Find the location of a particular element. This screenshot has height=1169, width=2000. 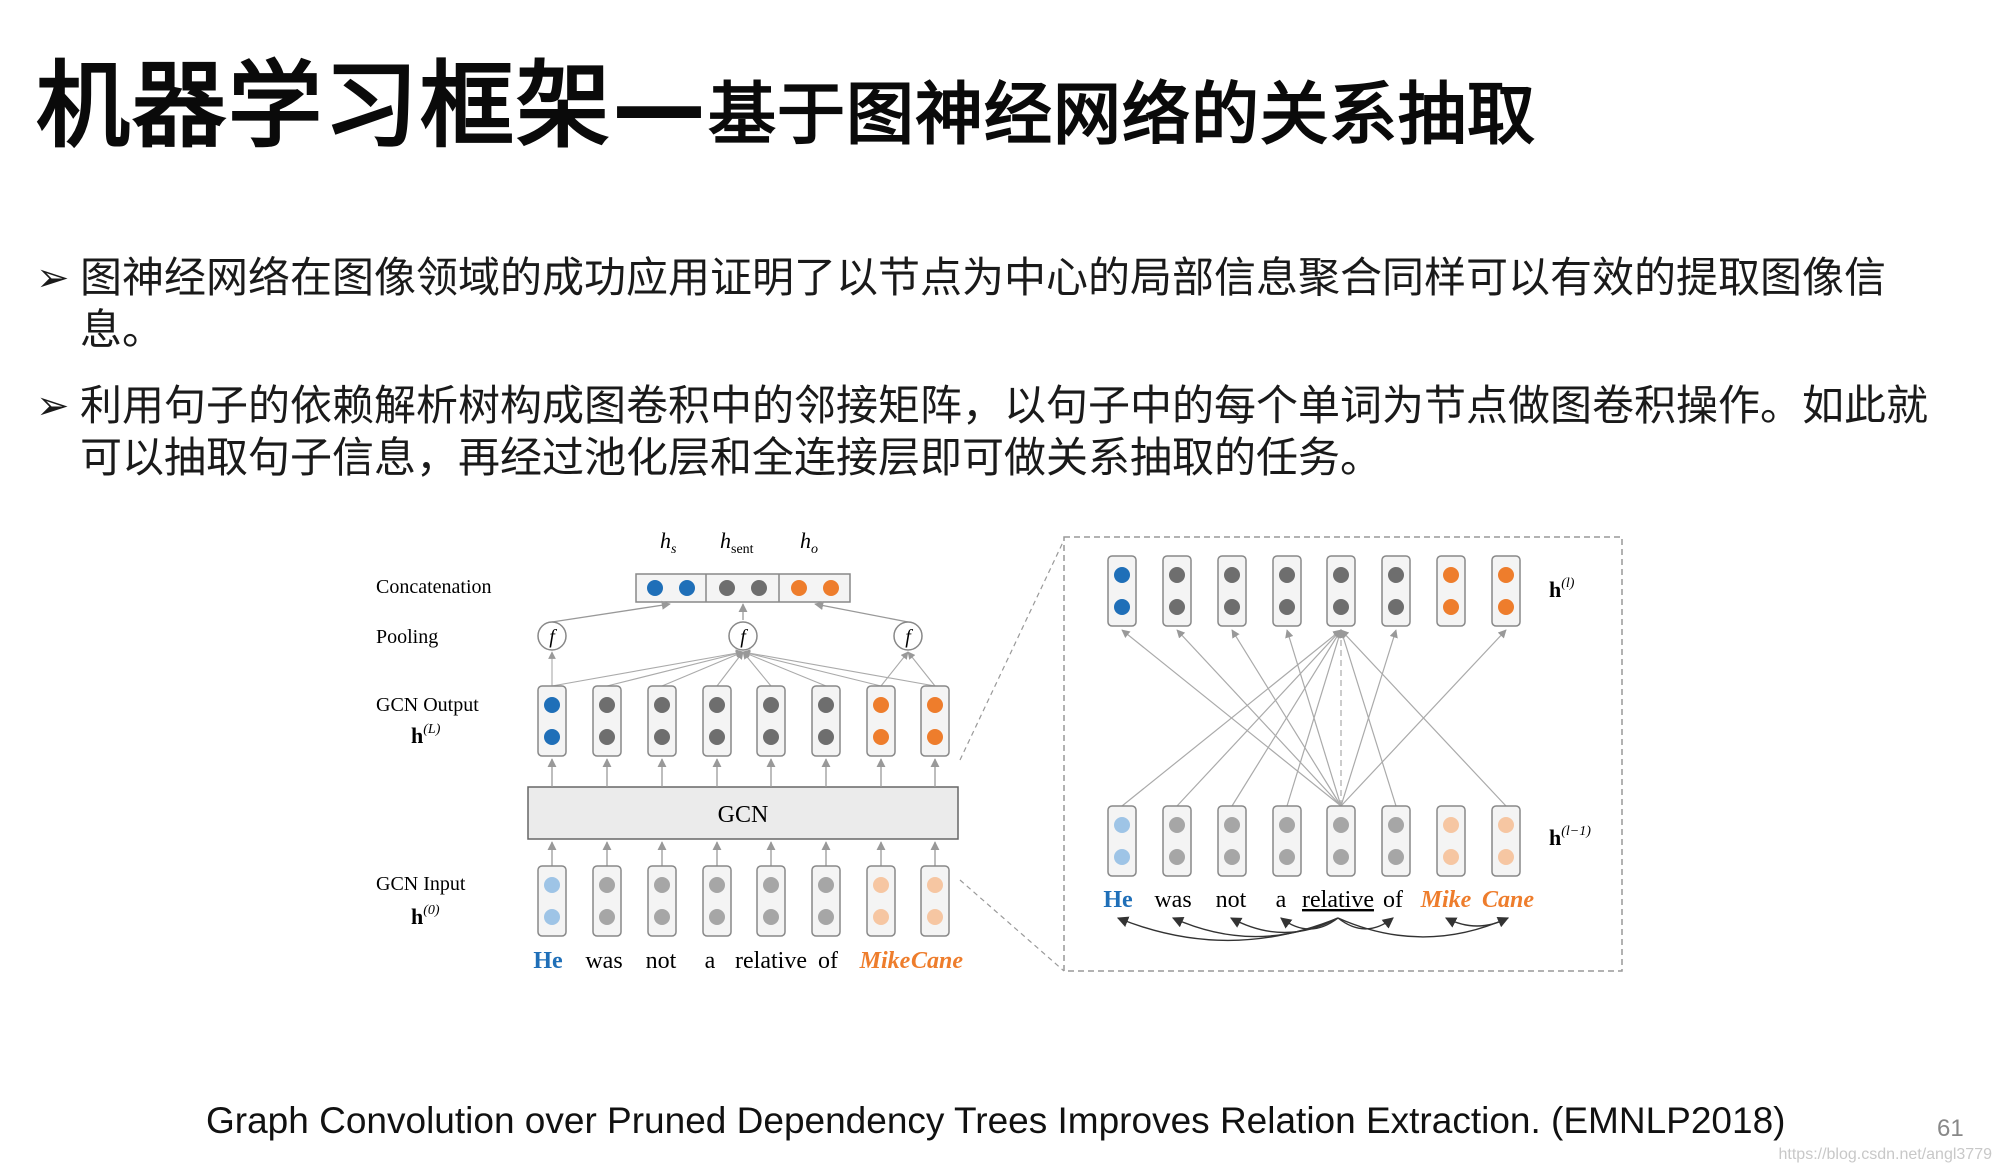

layer-l-columns is located at coordinates (1314, 591).